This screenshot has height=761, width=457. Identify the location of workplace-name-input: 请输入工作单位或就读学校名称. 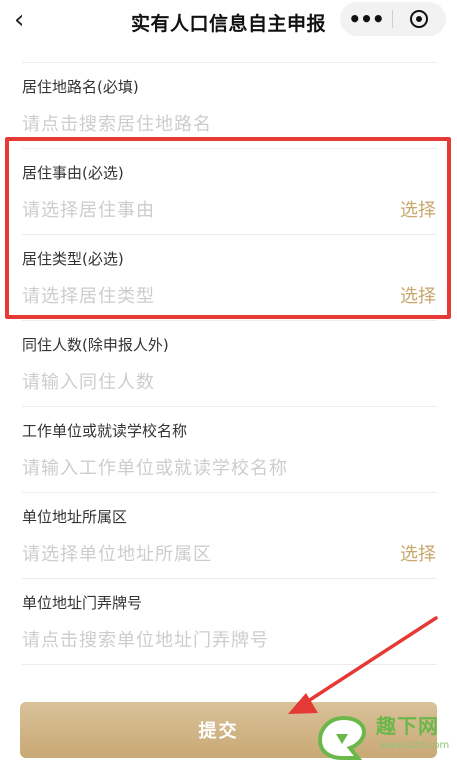
(155, 467).